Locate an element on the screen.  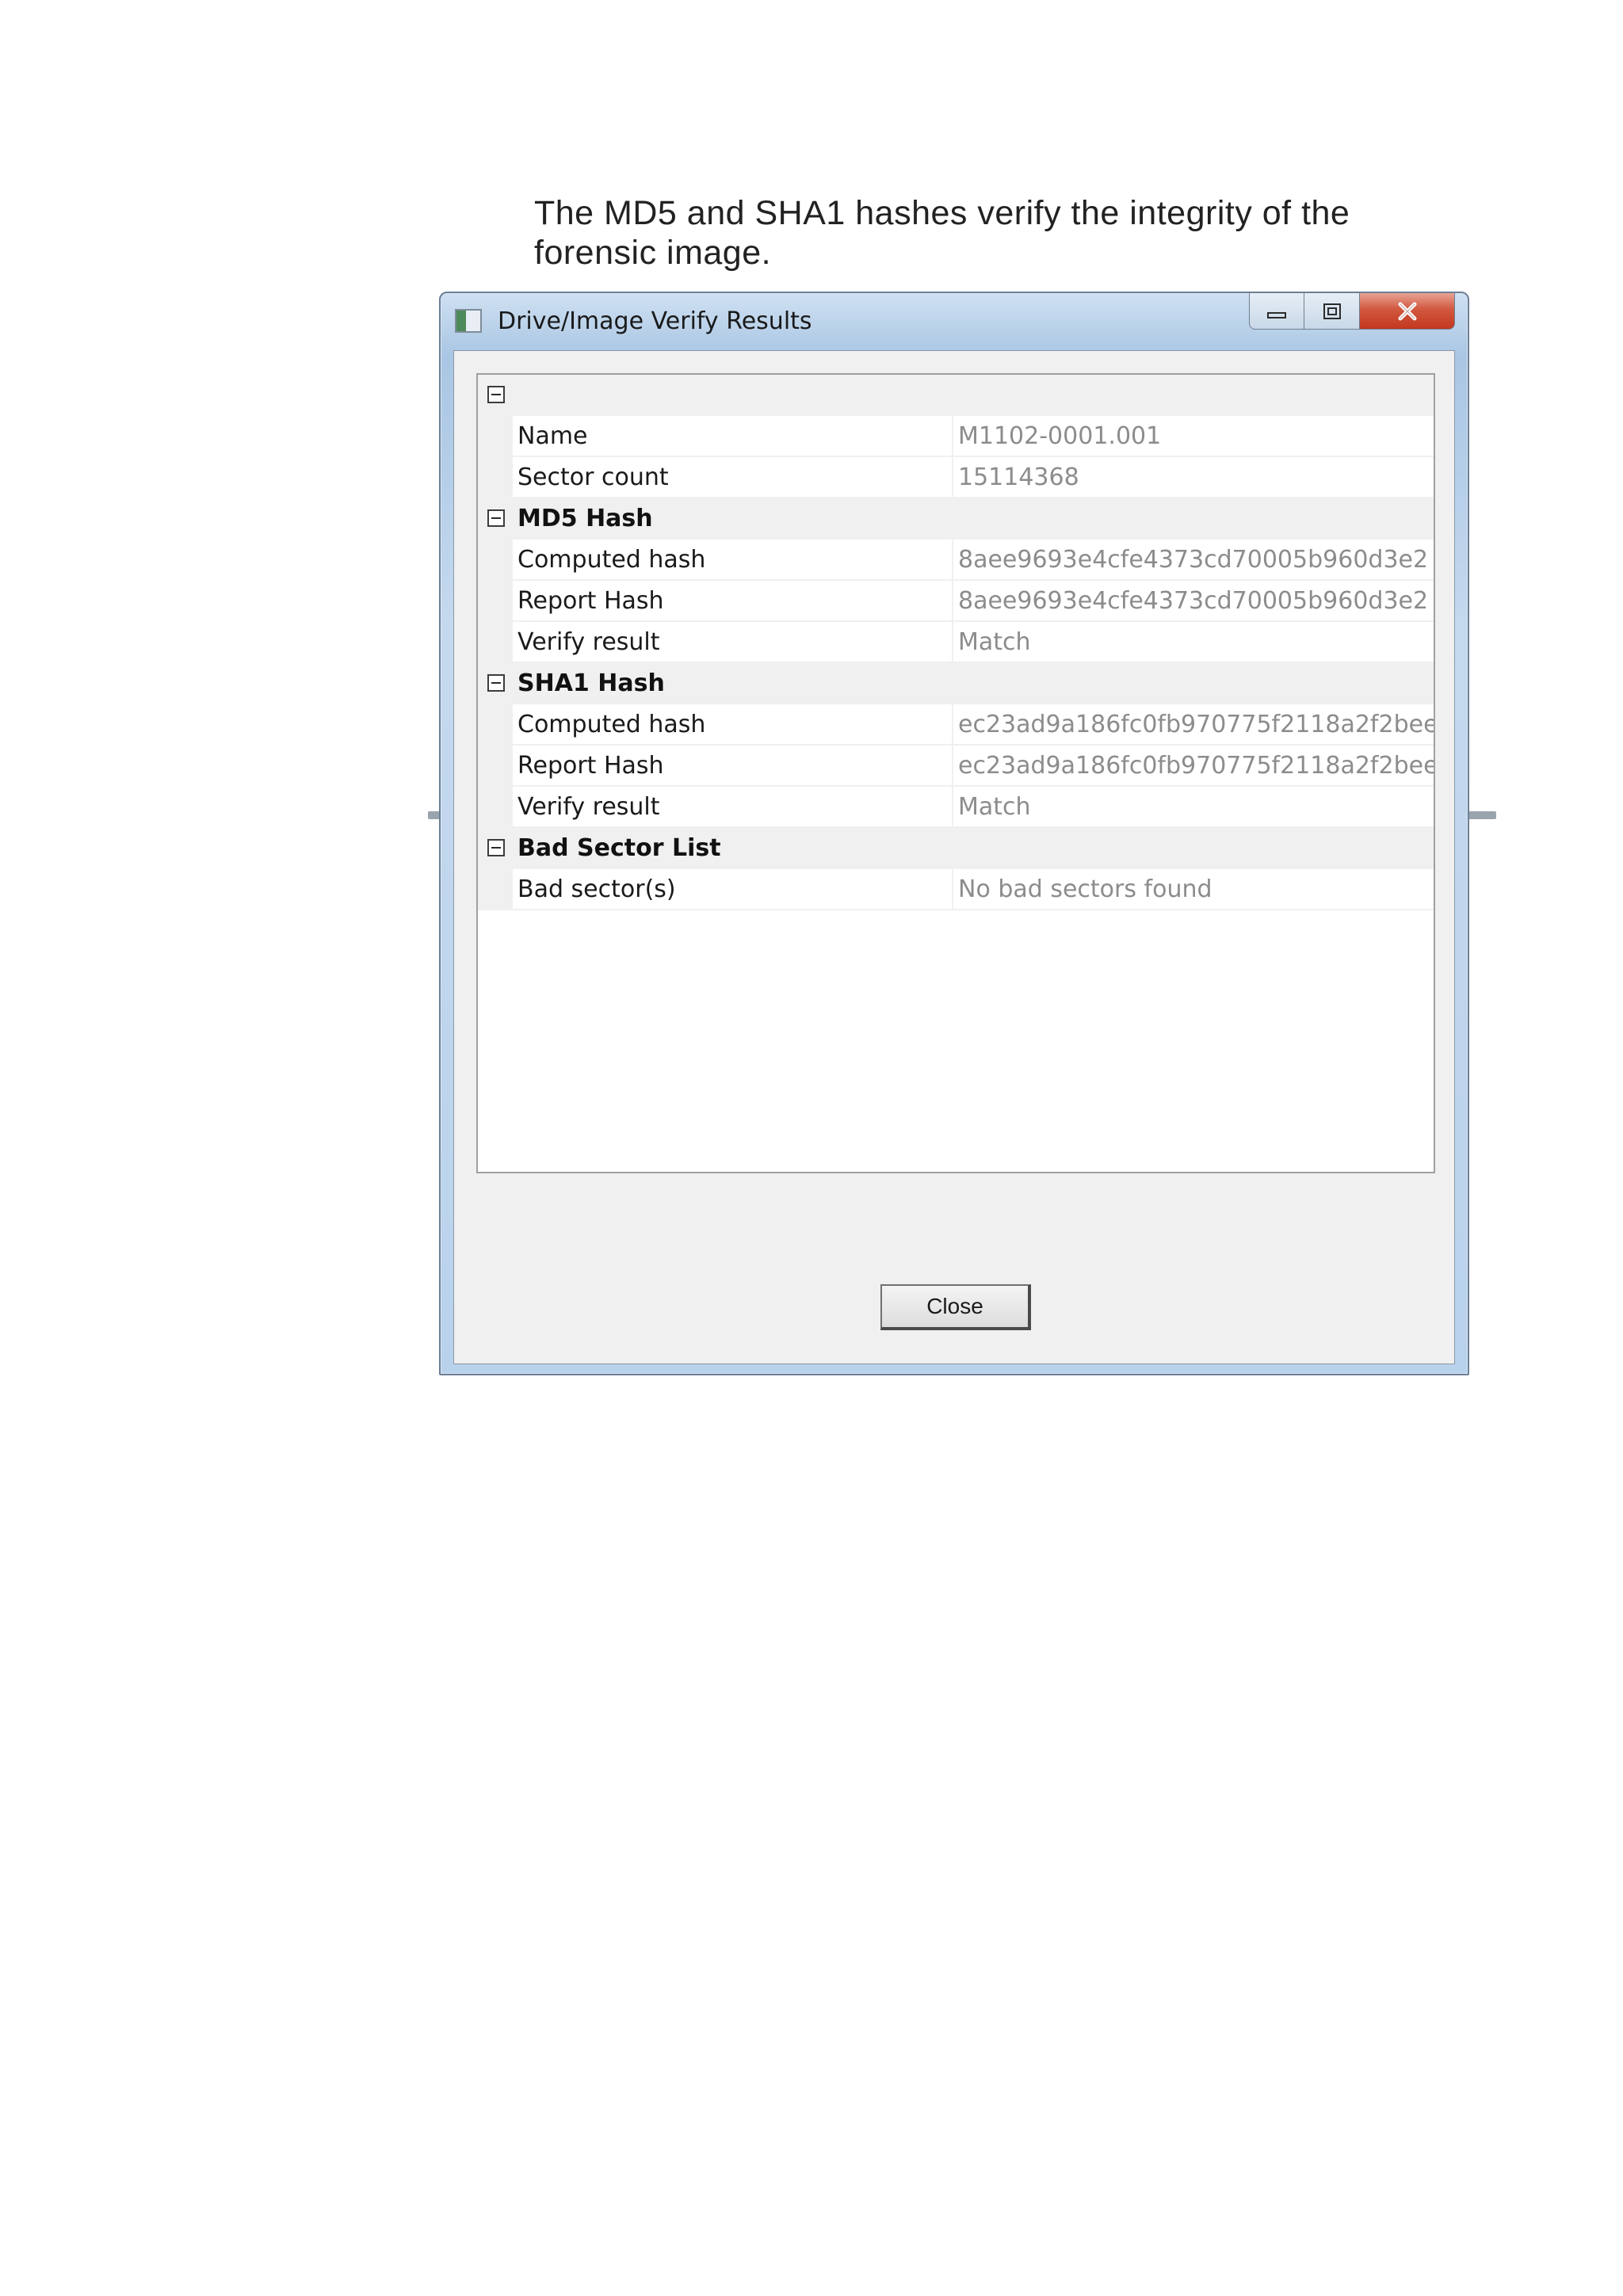
property-value-cell: No bad sectors found is located at coordinates (1193, 889).